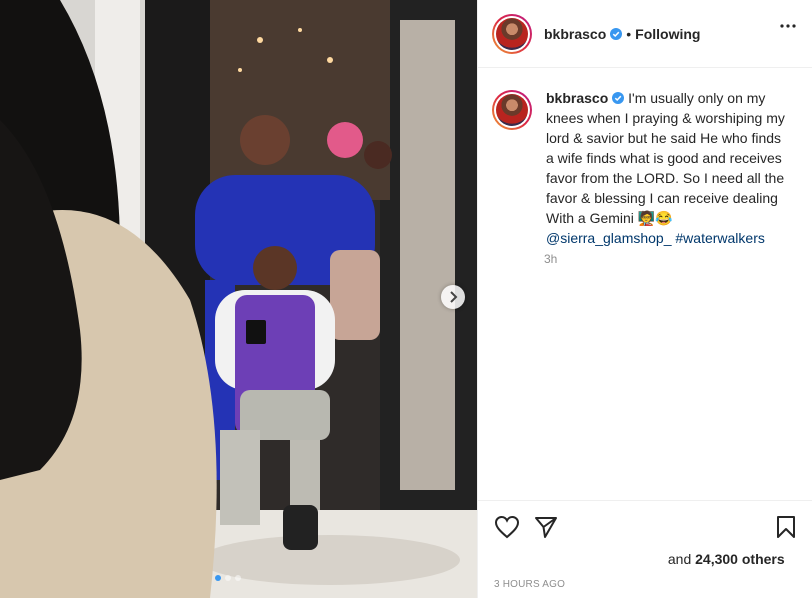  I want to click on post-time: 3 HOURS AGO, so click(530, 584).